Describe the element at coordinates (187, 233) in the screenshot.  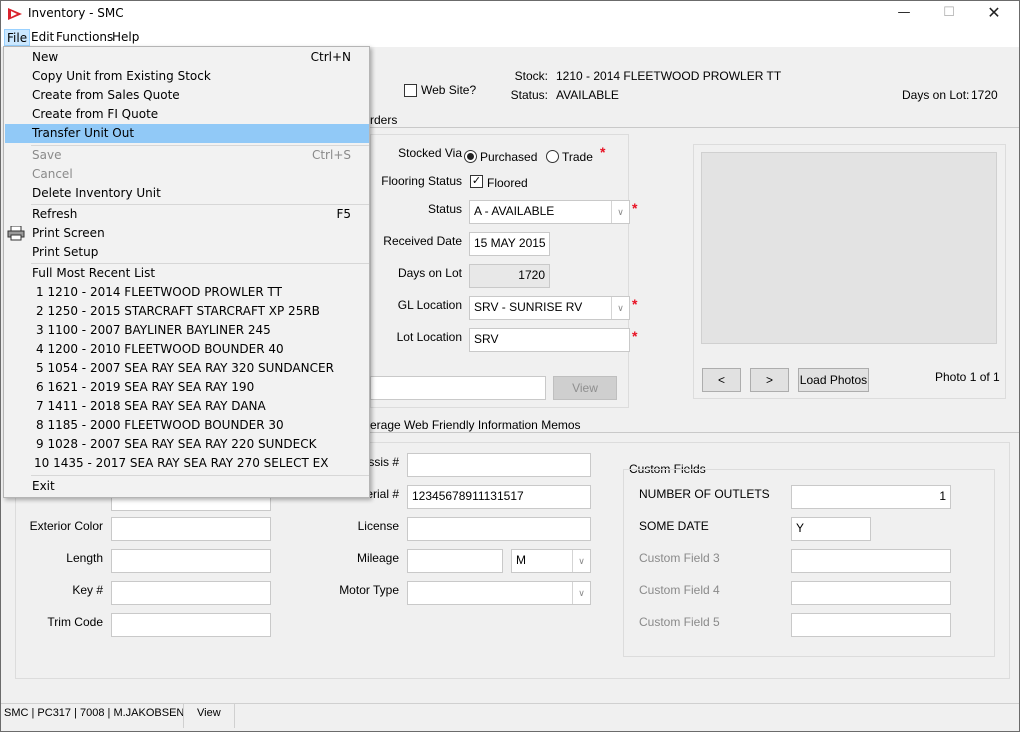
I see `menu-item-print-screen: Print Screen` at that location.